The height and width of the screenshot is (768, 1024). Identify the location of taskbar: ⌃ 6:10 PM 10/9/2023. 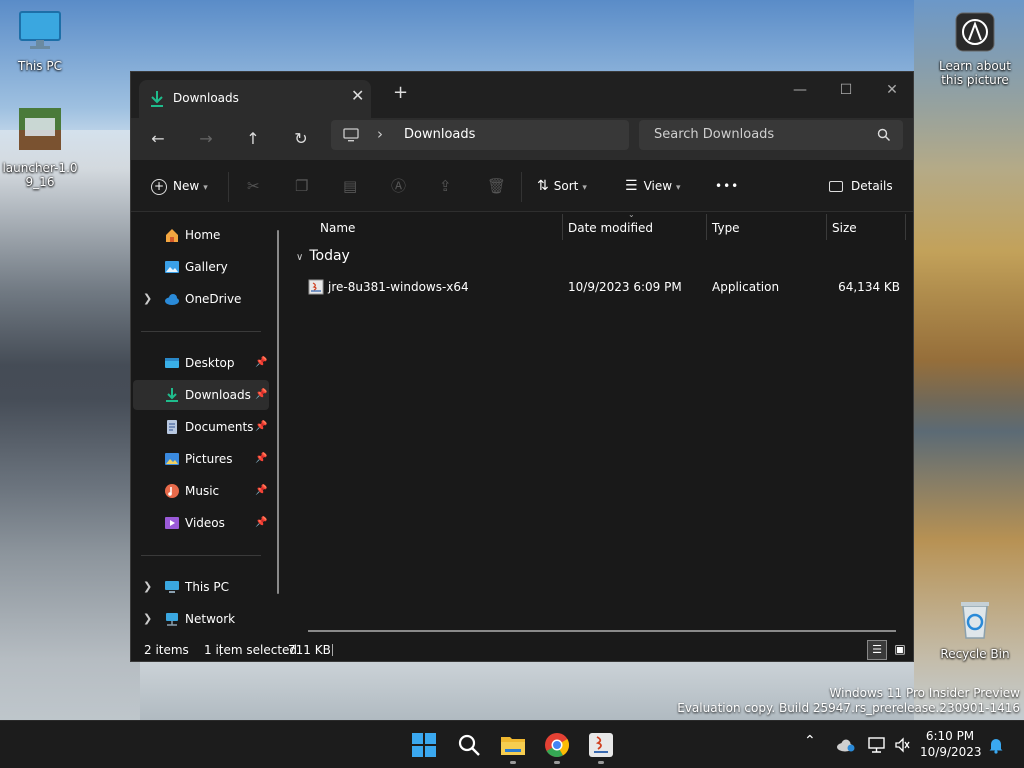
(512, 744).